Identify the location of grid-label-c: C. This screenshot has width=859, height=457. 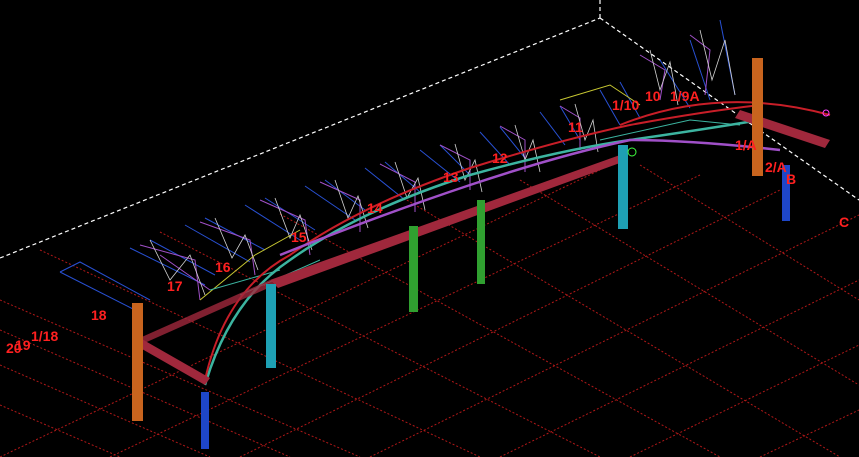
(844, 222).